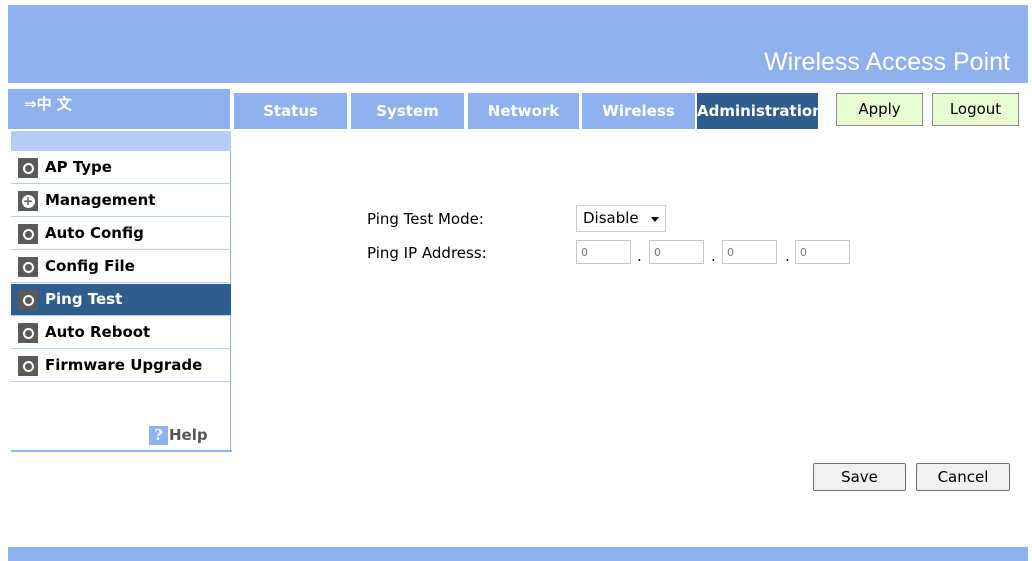 The image size is (1032, 561). I want to click on sidebar-header-strip, so click(121, 141).